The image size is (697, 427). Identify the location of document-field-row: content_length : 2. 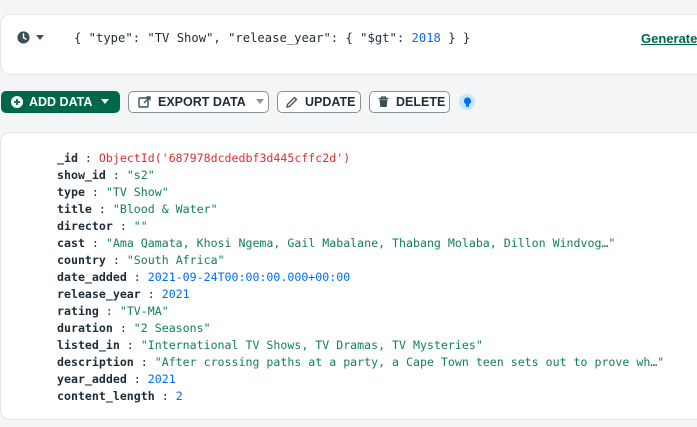
(120, 396).